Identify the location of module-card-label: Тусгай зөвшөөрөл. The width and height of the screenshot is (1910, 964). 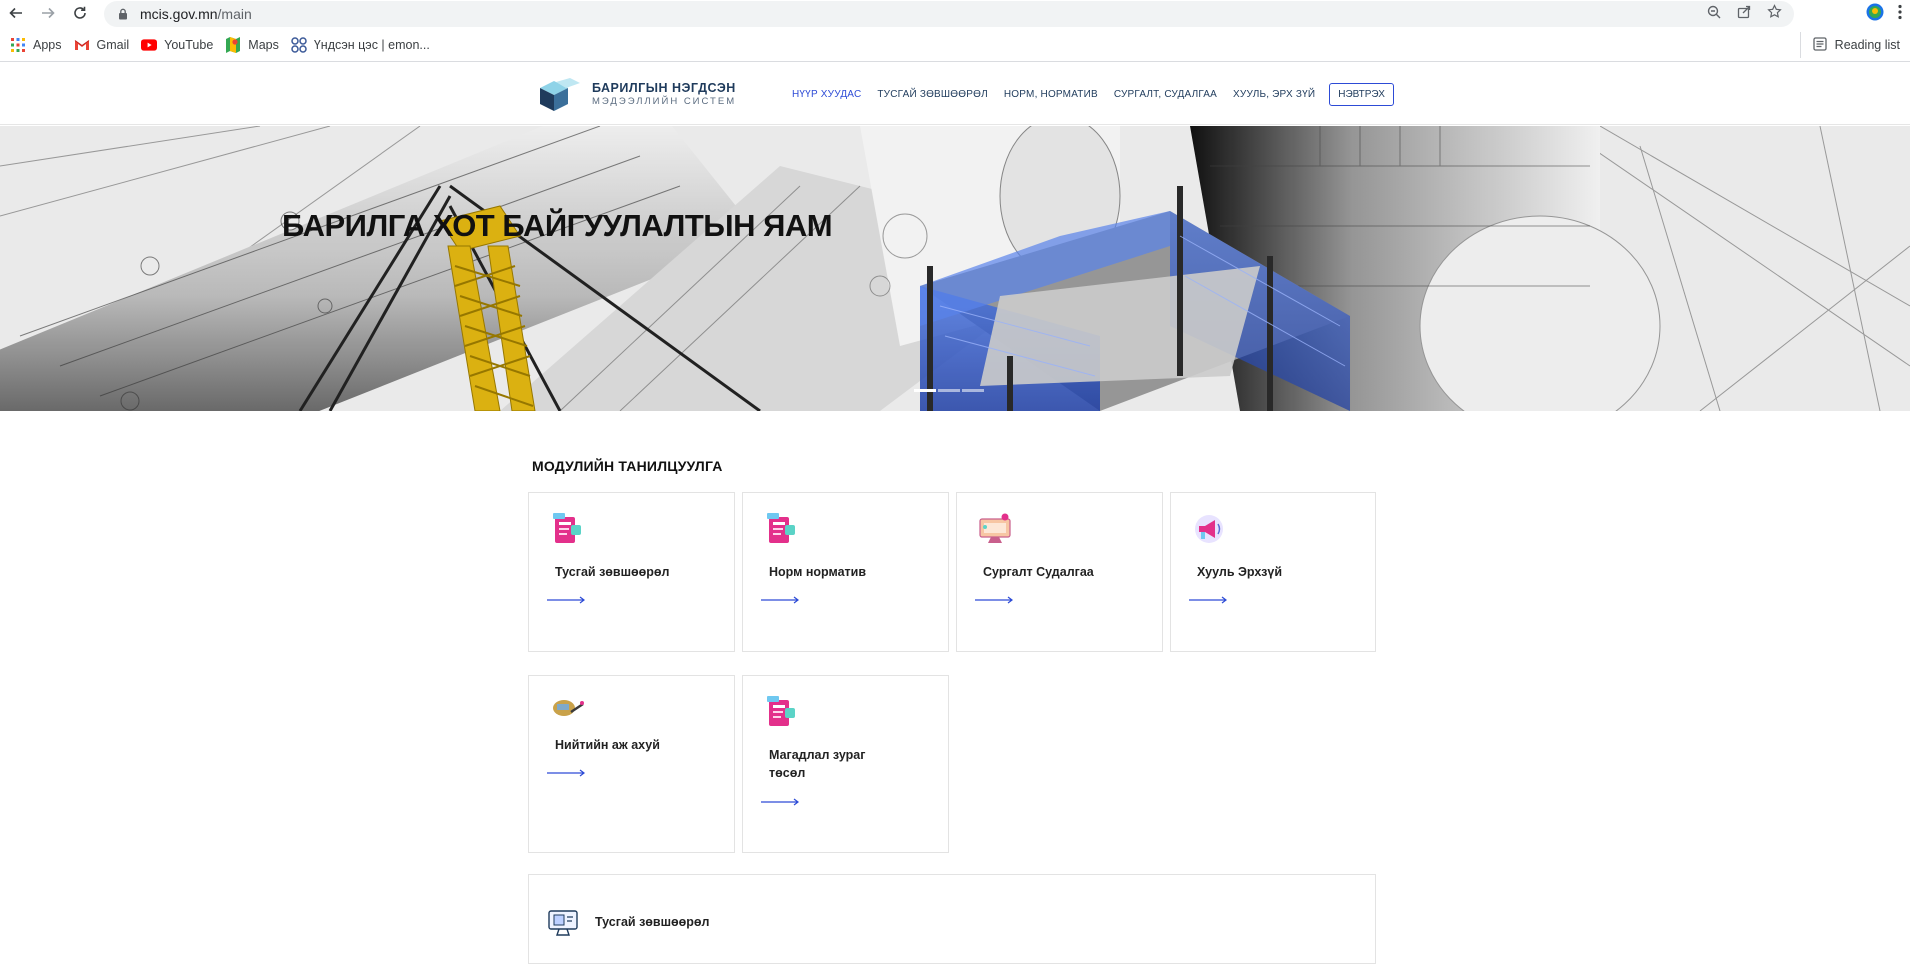
(612, 572).